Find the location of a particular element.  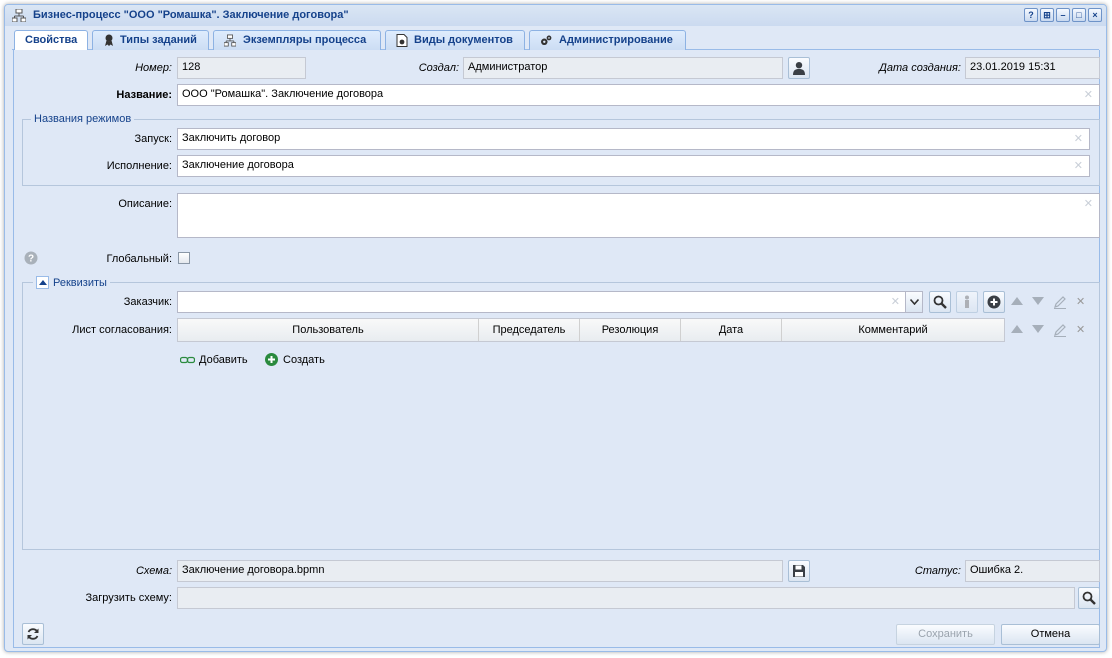

tab-properties: Свойства is located at coordinates (51, 41).